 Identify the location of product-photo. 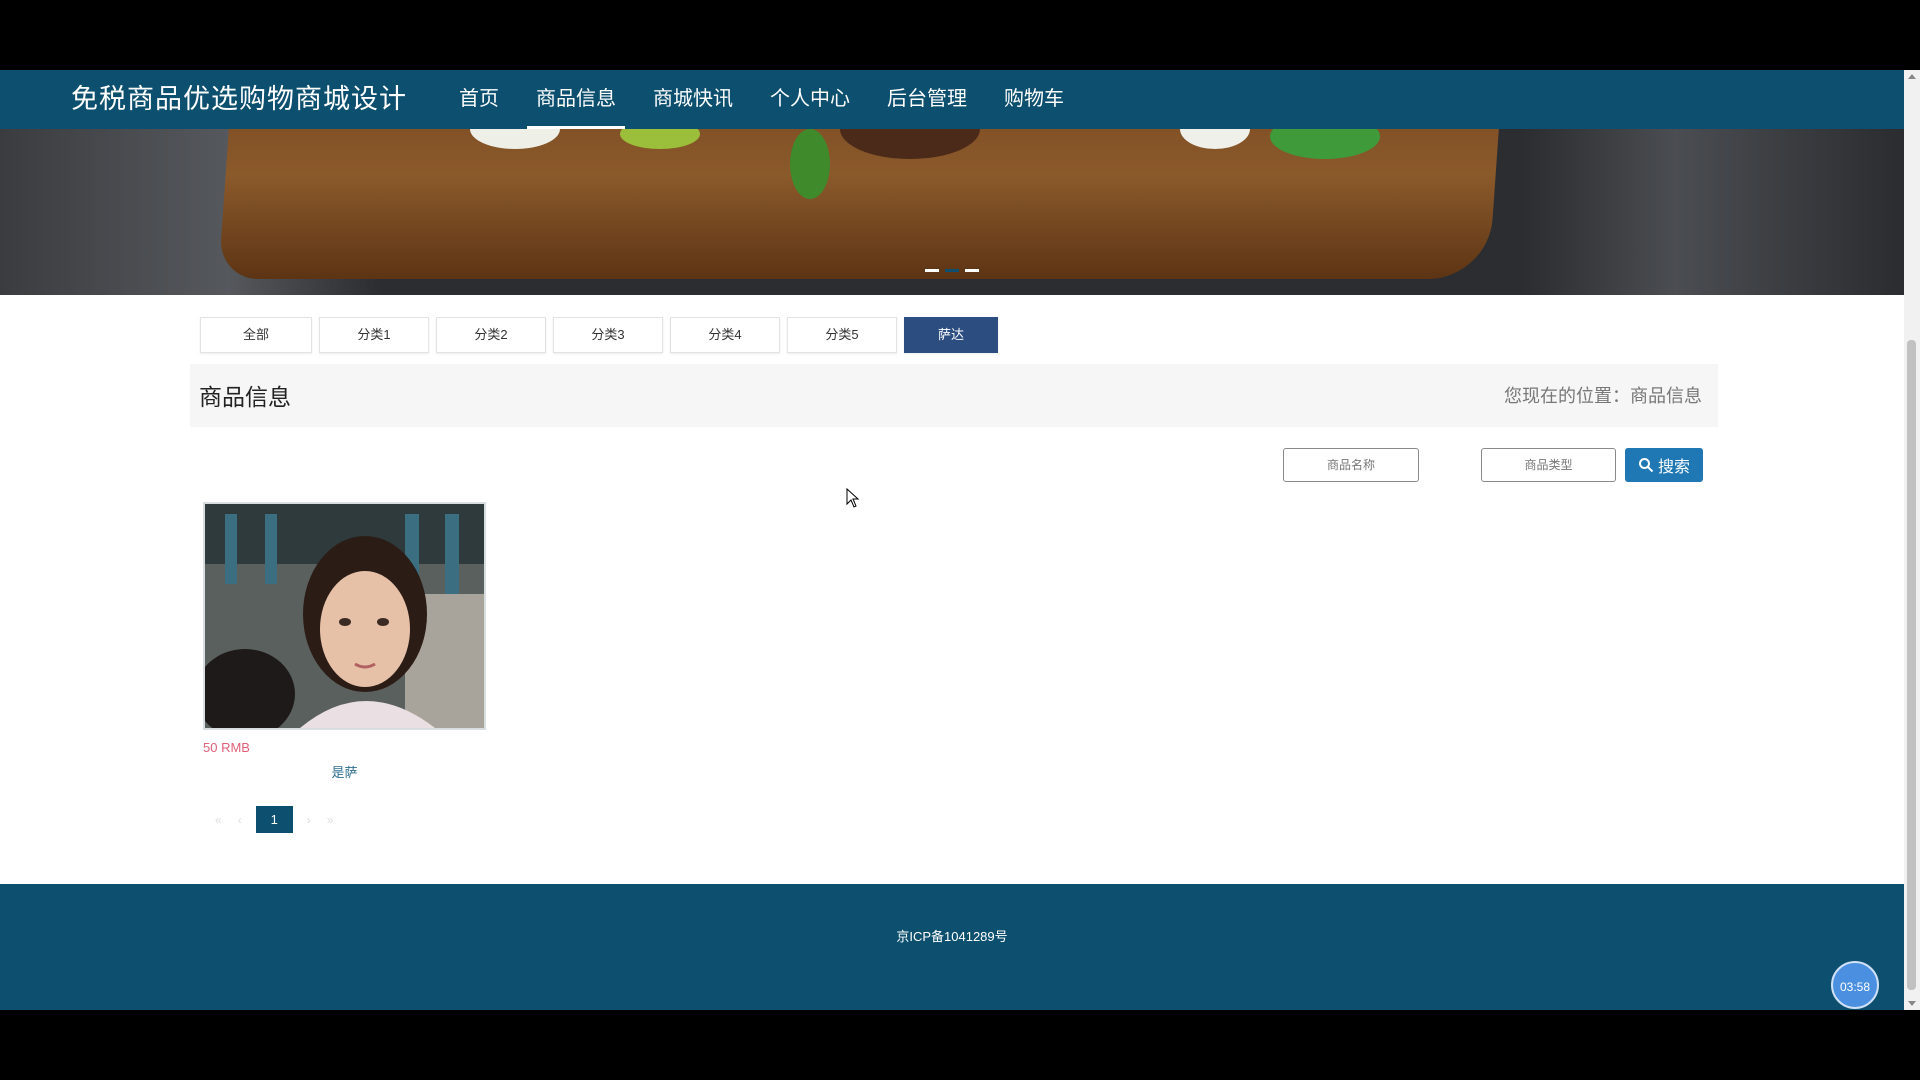
(344, 616).